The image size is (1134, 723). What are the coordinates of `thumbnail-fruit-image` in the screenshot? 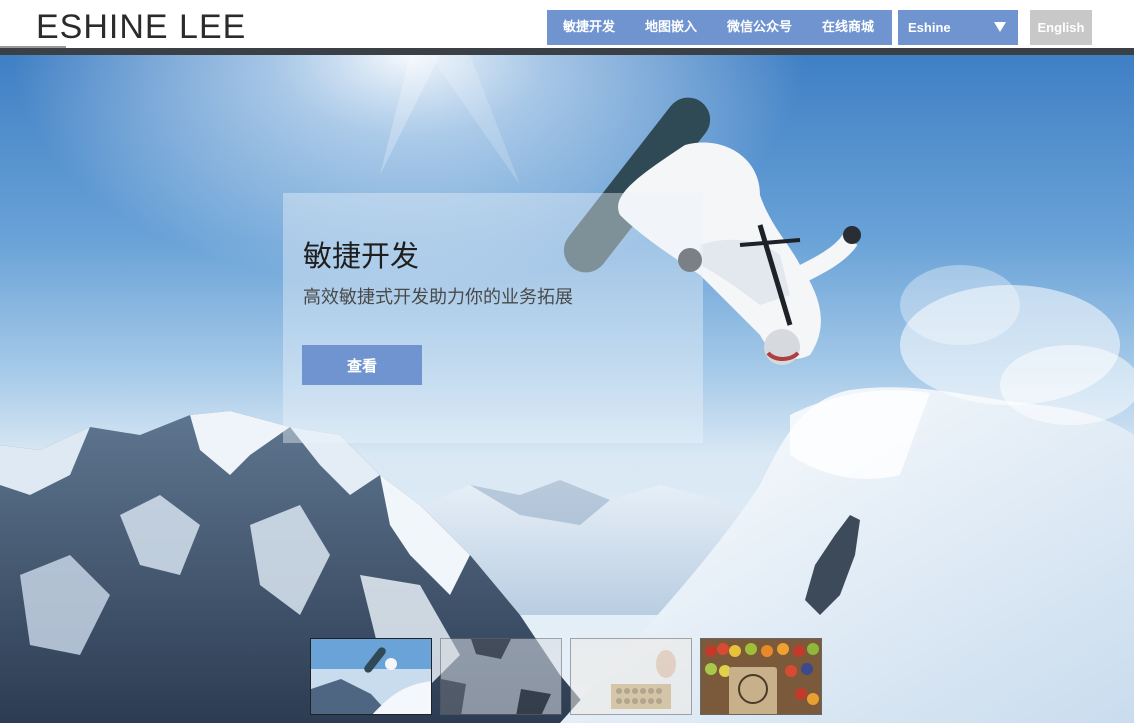 It's located at (761, 676).